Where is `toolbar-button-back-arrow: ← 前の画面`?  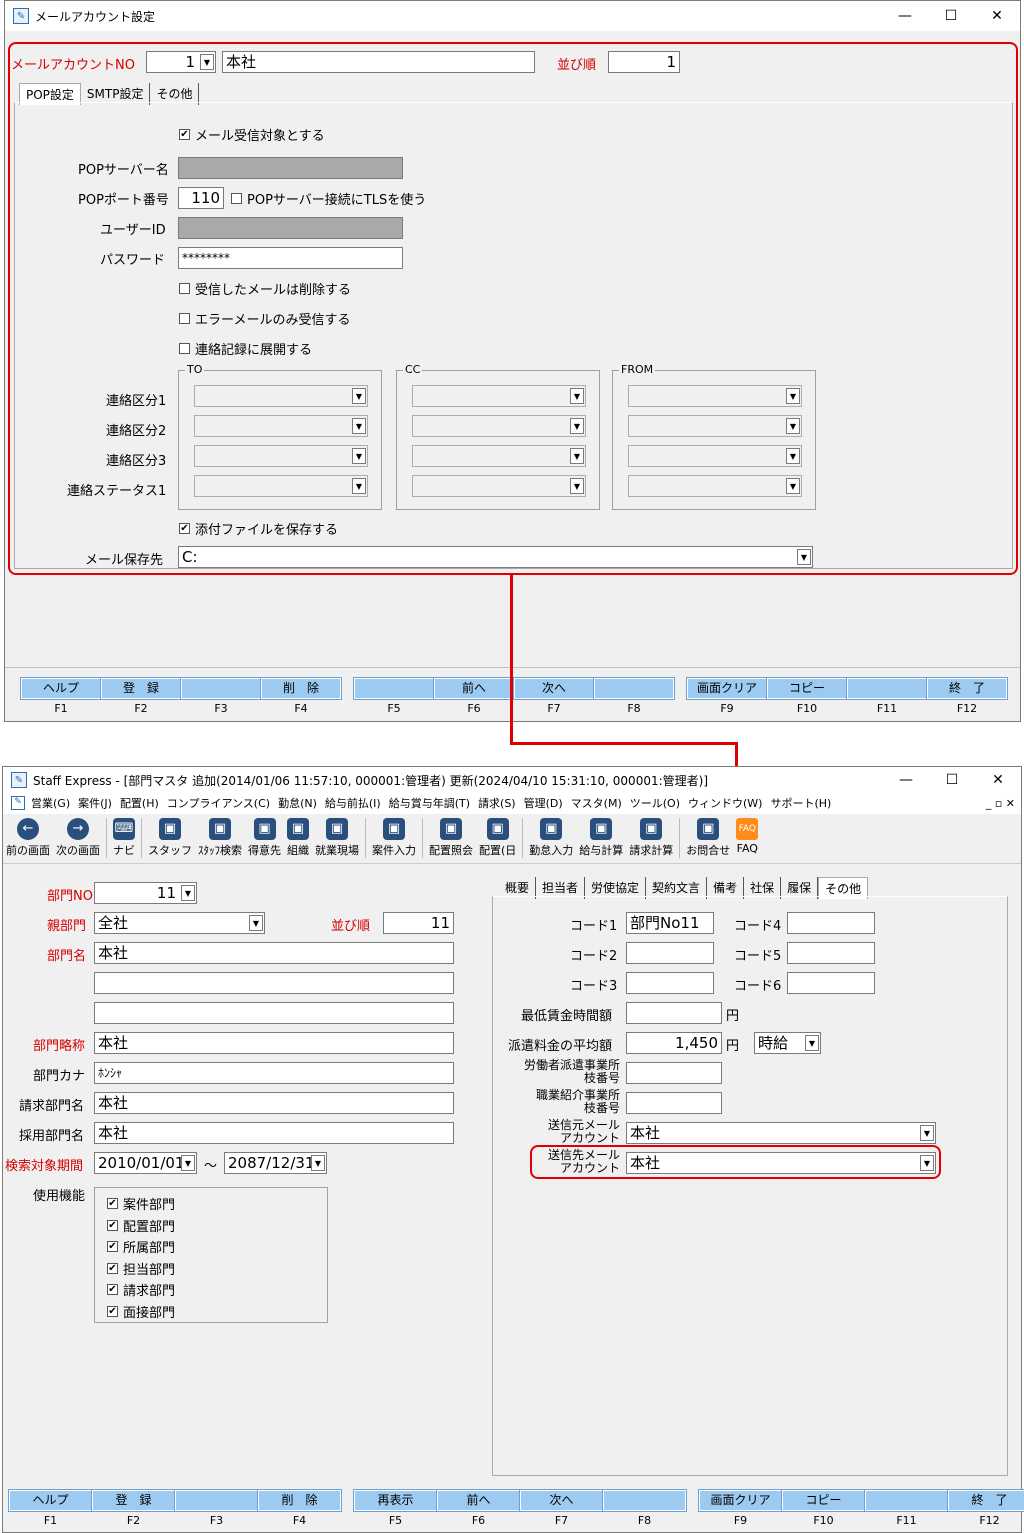
toolbar-button-back-arrow: ← 前の画面 is located at coordinates (28, 836).